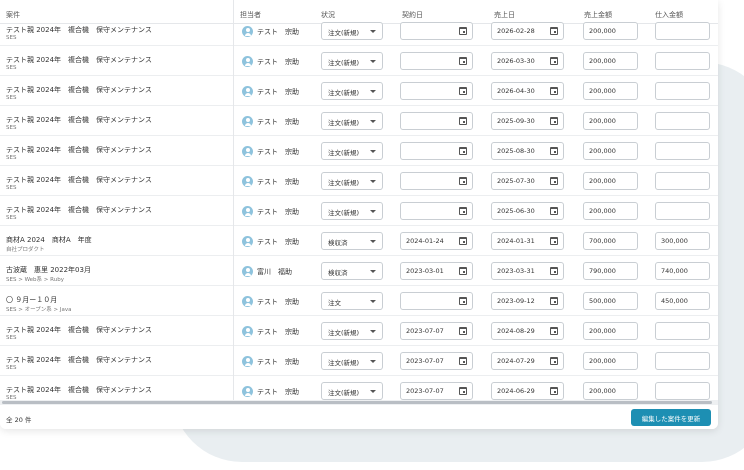 The width and height of the screenshot is (744, 470). Describe the element at coordinates (671, 417) in the screenshot. I see `update-cases-button: 編集した案件を更新` at that location.